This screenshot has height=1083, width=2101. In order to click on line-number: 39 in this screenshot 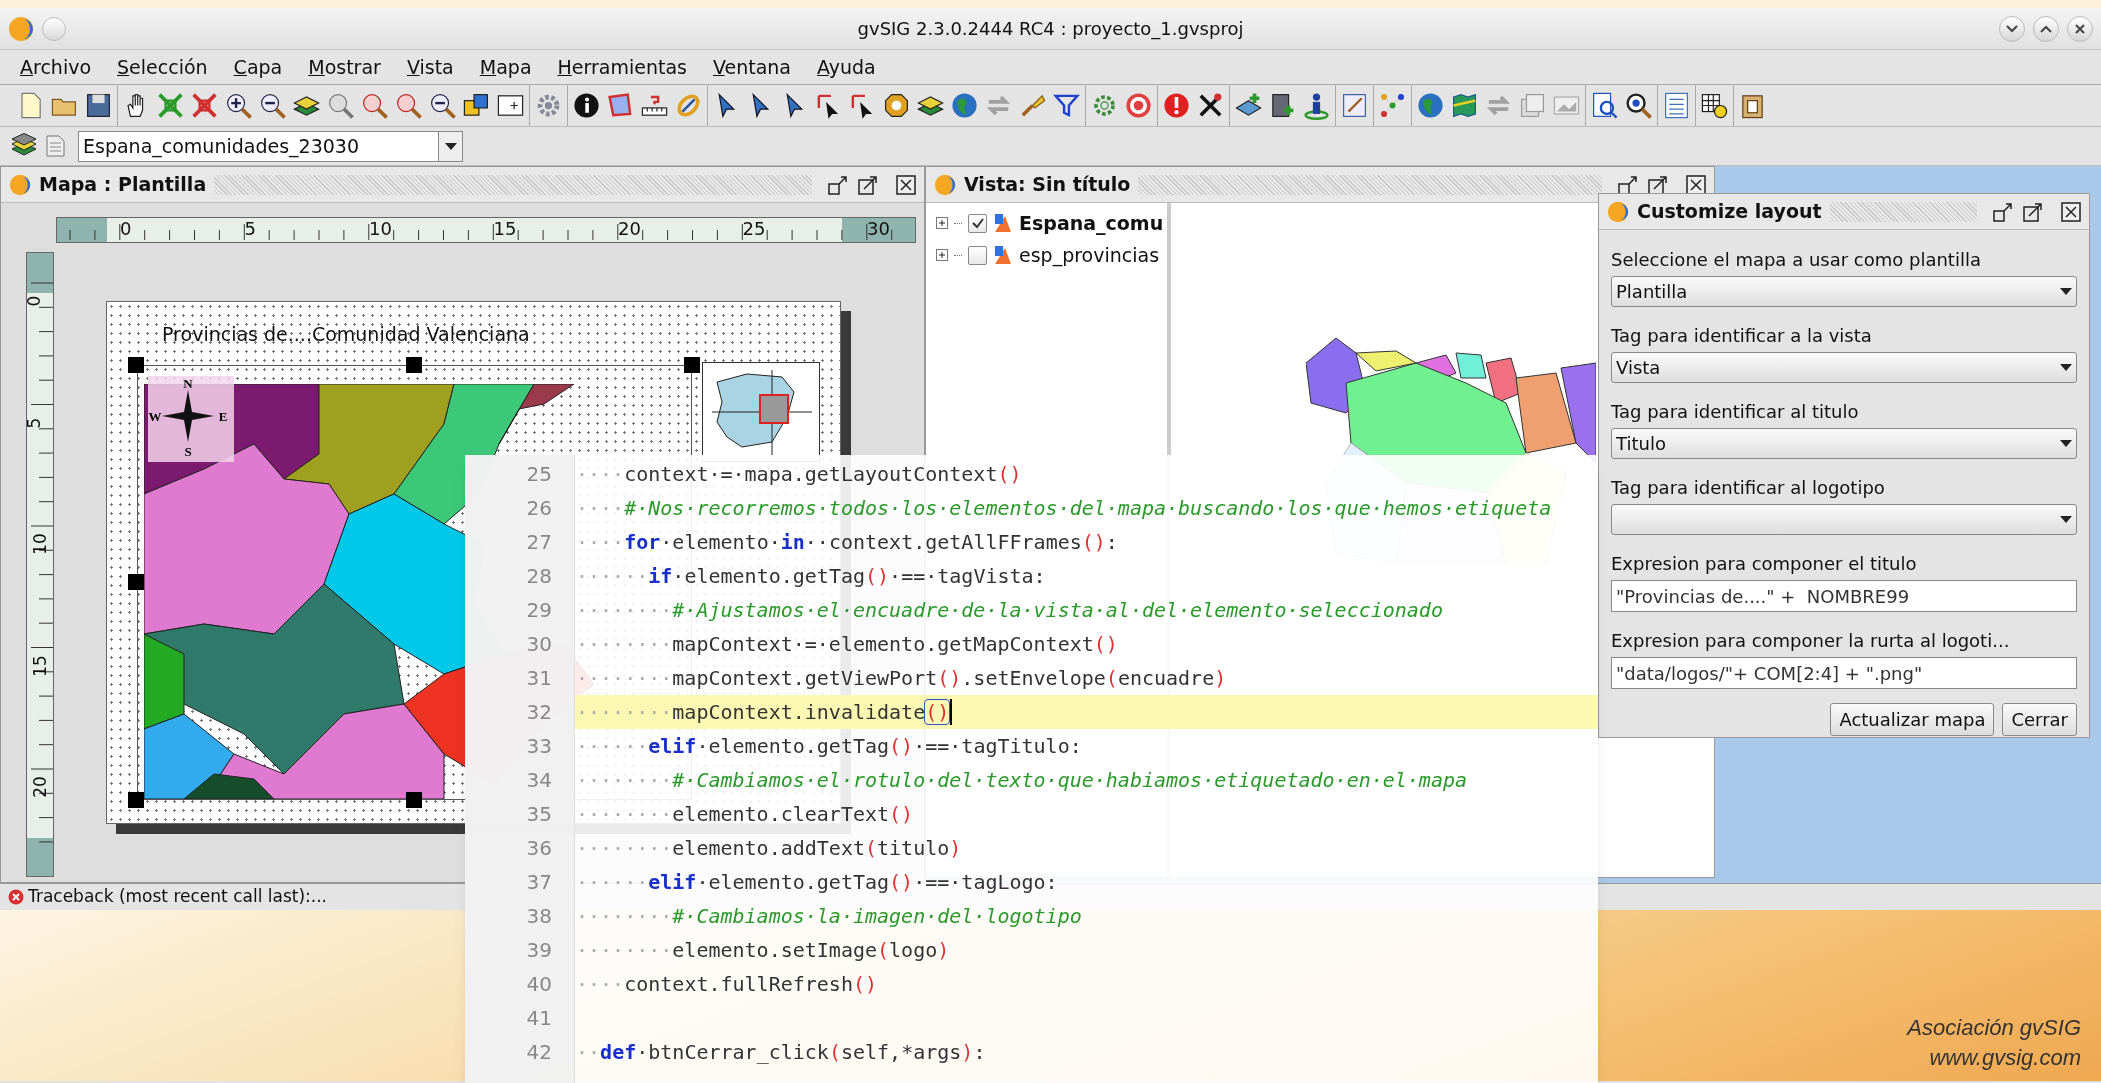, I will do `click(539, 950)`.